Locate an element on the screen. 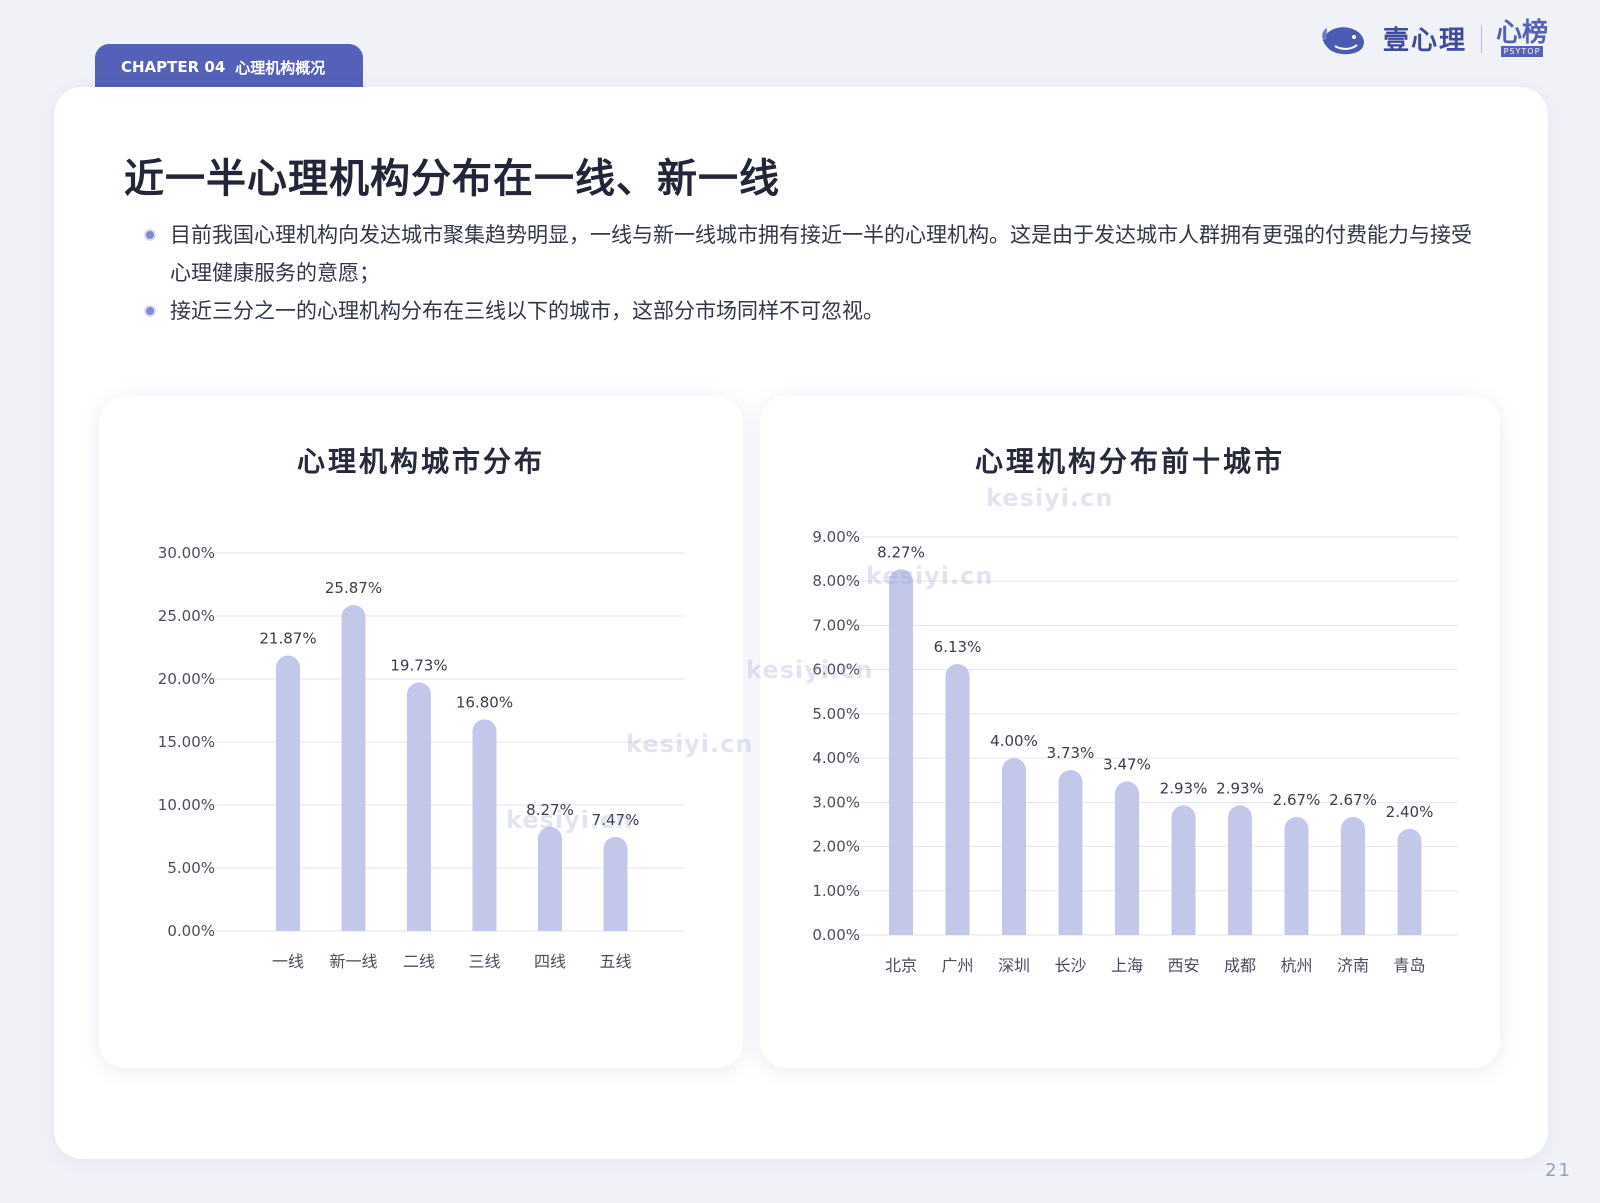 The height and width of the screenshot is (1203, 1600). page-number: 21 is located at coordinates (1558, 1170).